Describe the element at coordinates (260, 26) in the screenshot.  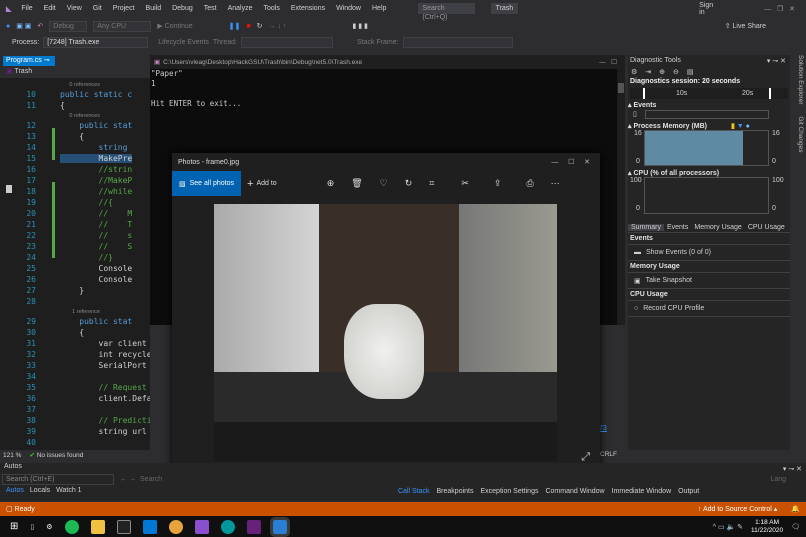
I see `restart-icon: ↻` at that location.